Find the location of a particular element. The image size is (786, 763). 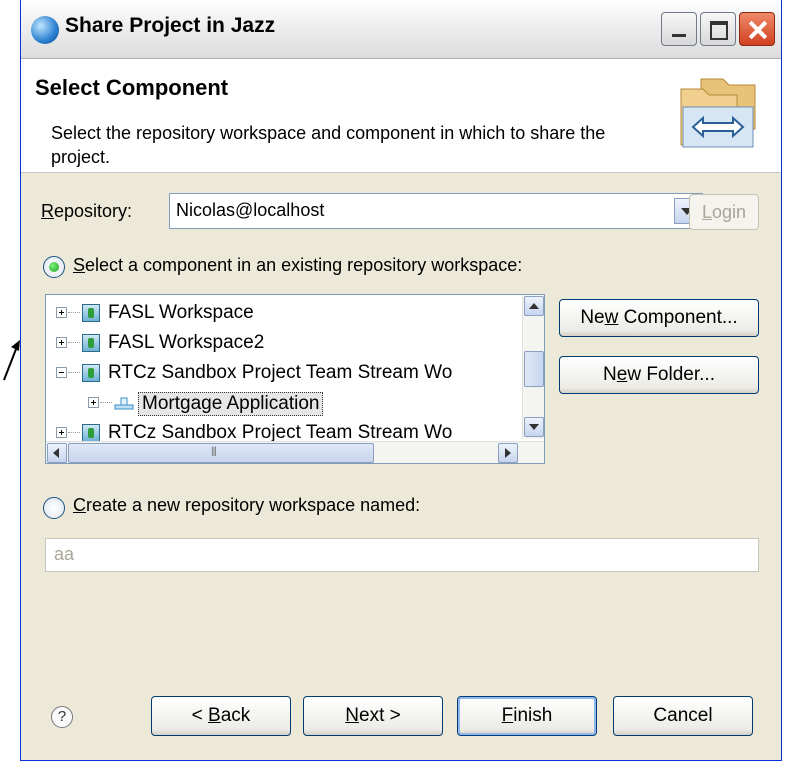

tree-vertical-scrollbar is located at coordinates (533, 367).